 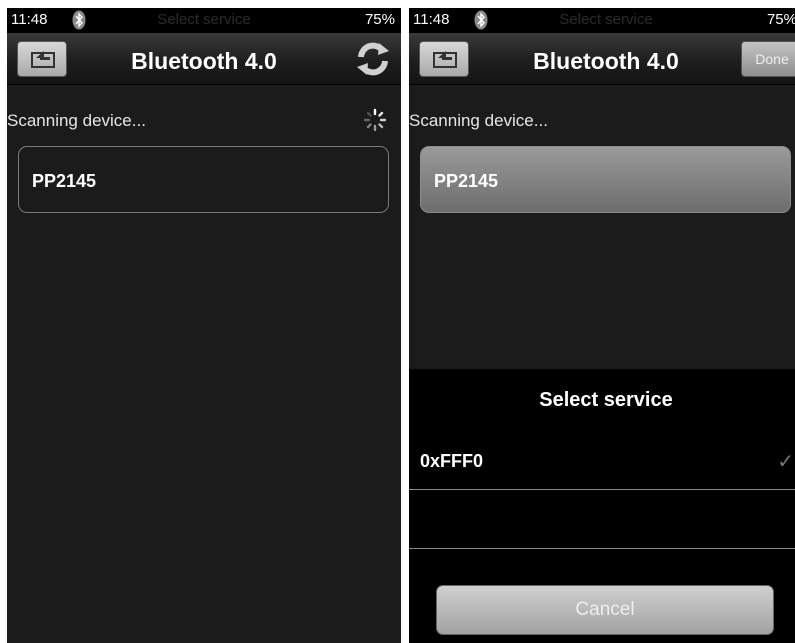 What do you see at coordinates (203, 179) in the screenshot?
I see `device-list-item: PP2145` at bounding box center [203, 179].